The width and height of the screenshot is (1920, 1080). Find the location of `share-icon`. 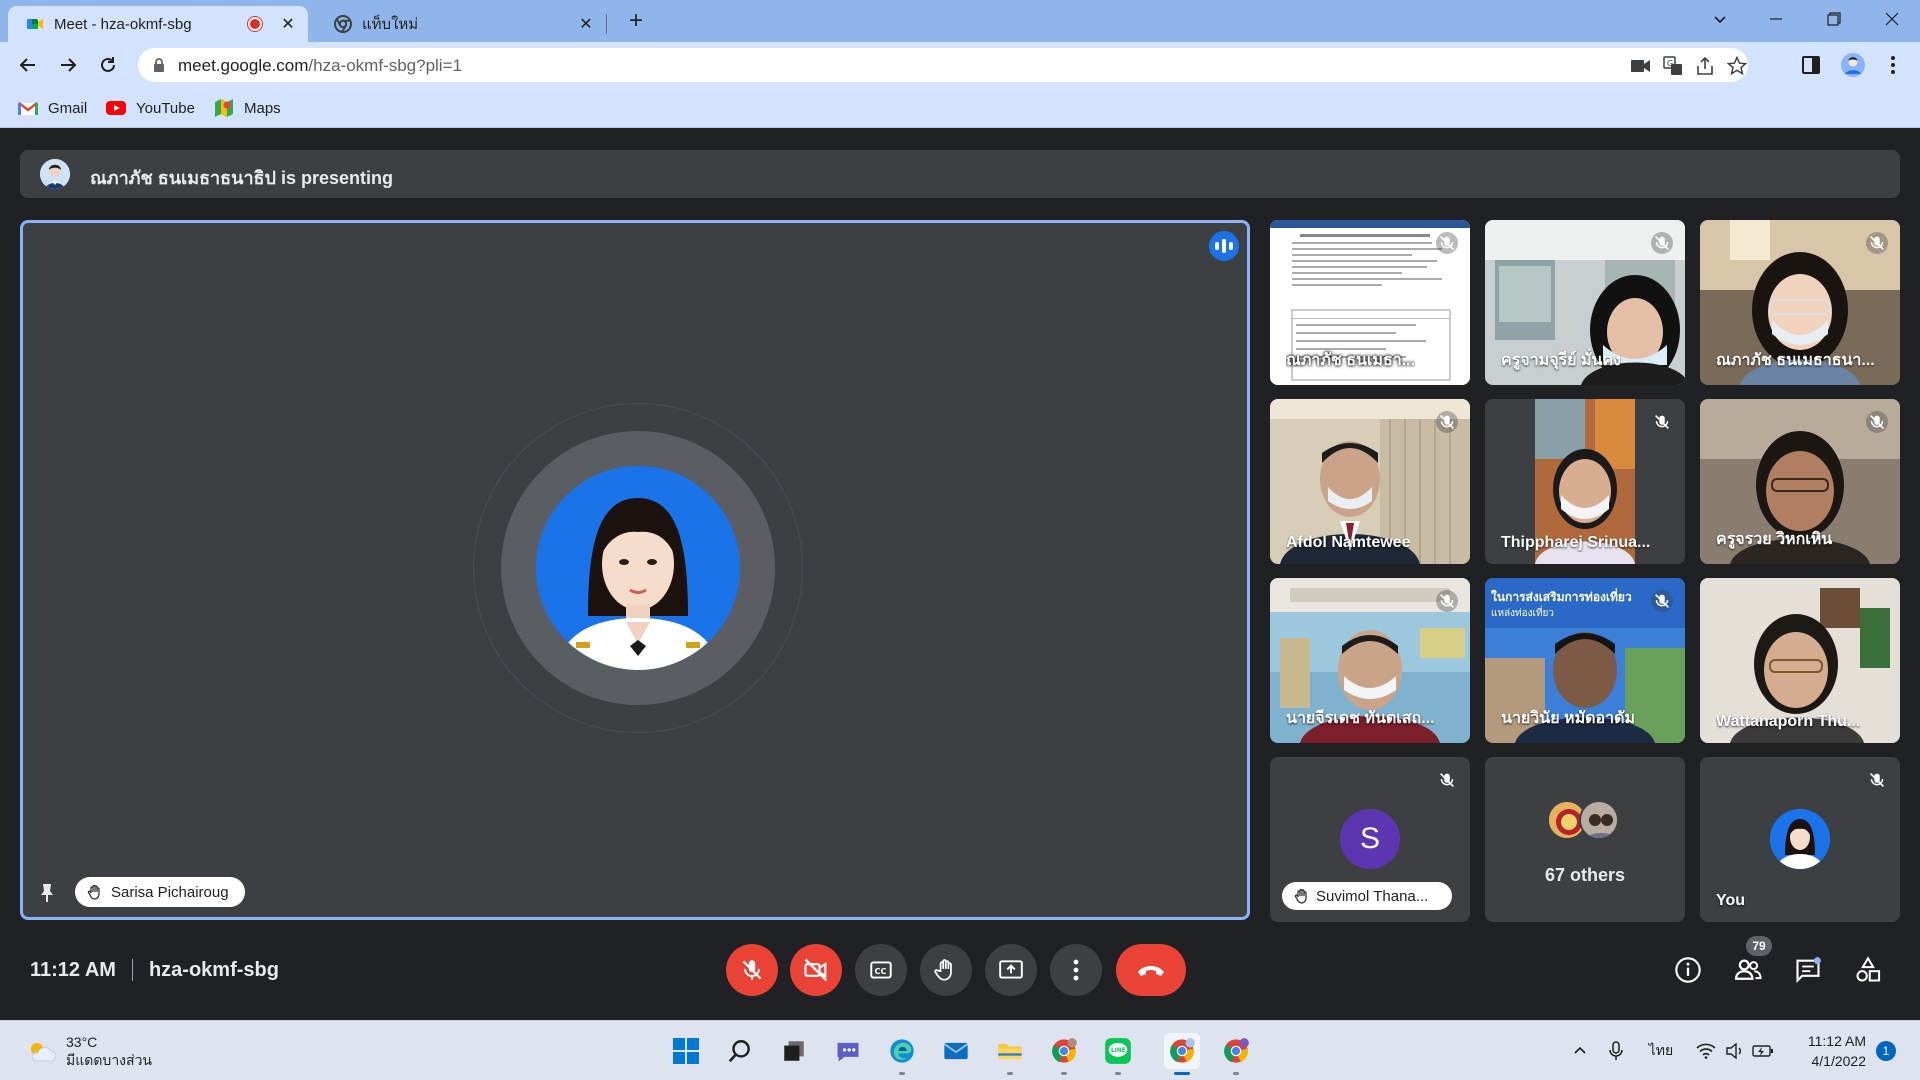

share-icon is located at coordinates (1705, 66).